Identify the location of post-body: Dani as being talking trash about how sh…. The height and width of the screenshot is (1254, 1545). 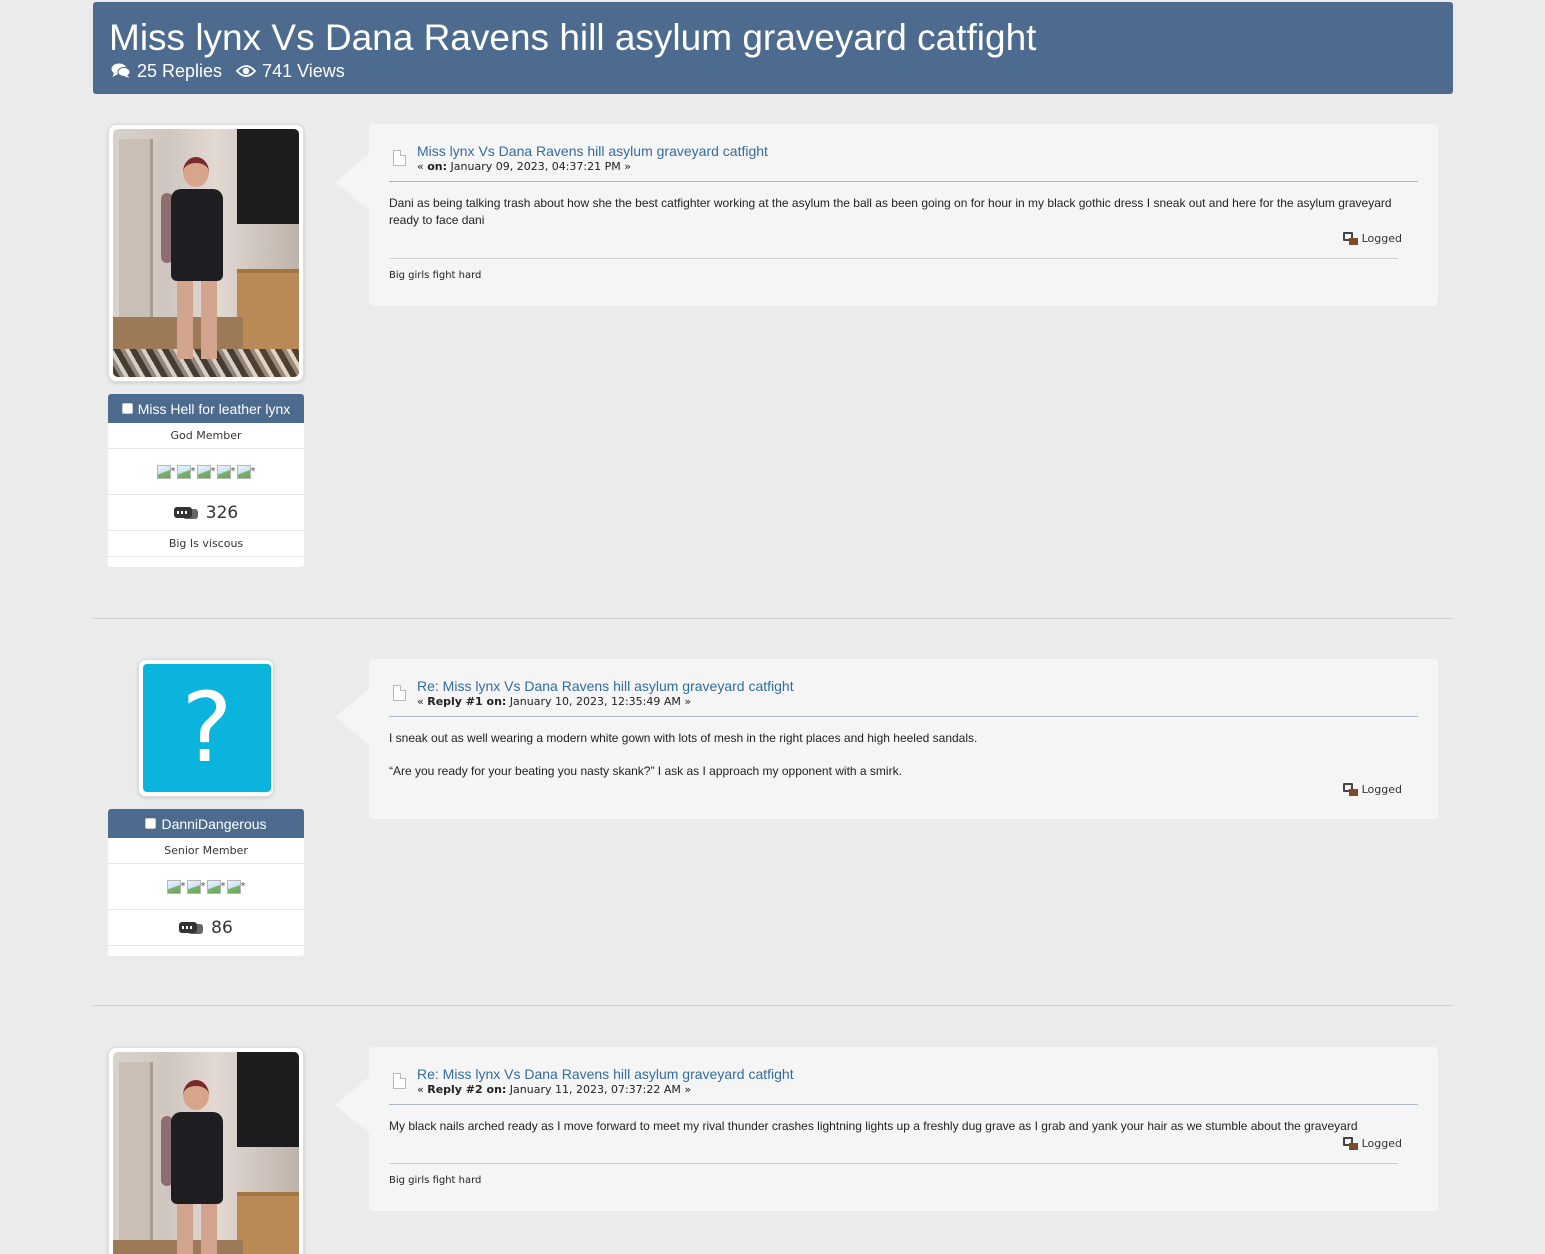
(903, 205).